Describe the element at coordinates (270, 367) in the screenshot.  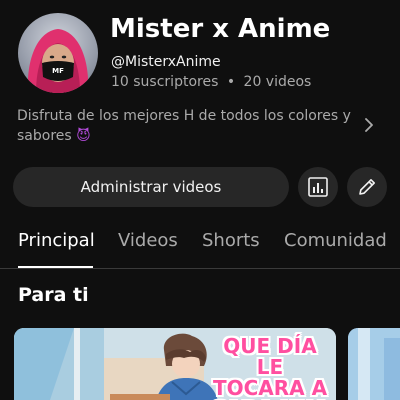
I see `thumbnail-caption: QUE DÍA LE TOCARA A CADA UNA` at that location.